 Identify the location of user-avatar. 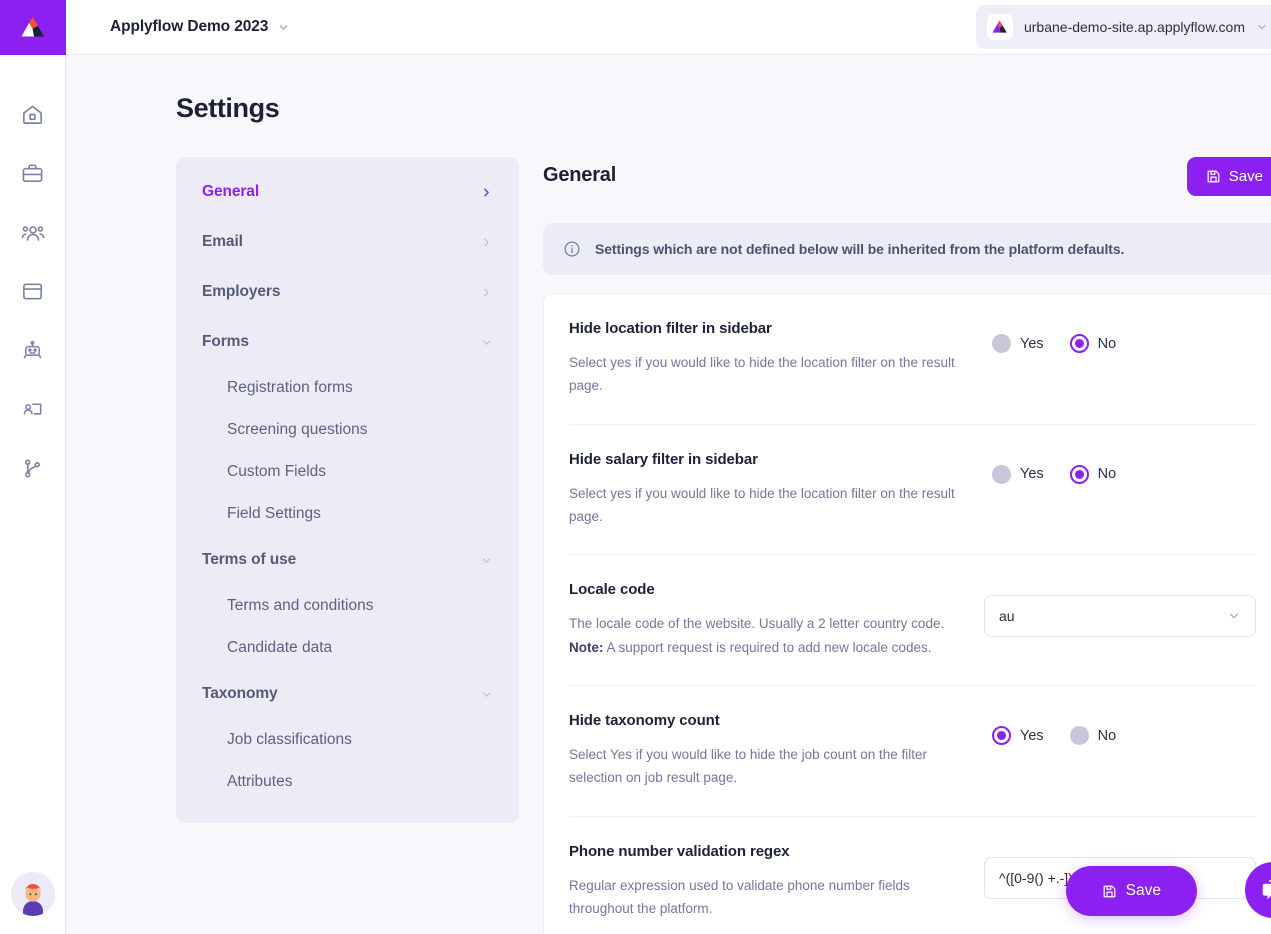
(33, 894).